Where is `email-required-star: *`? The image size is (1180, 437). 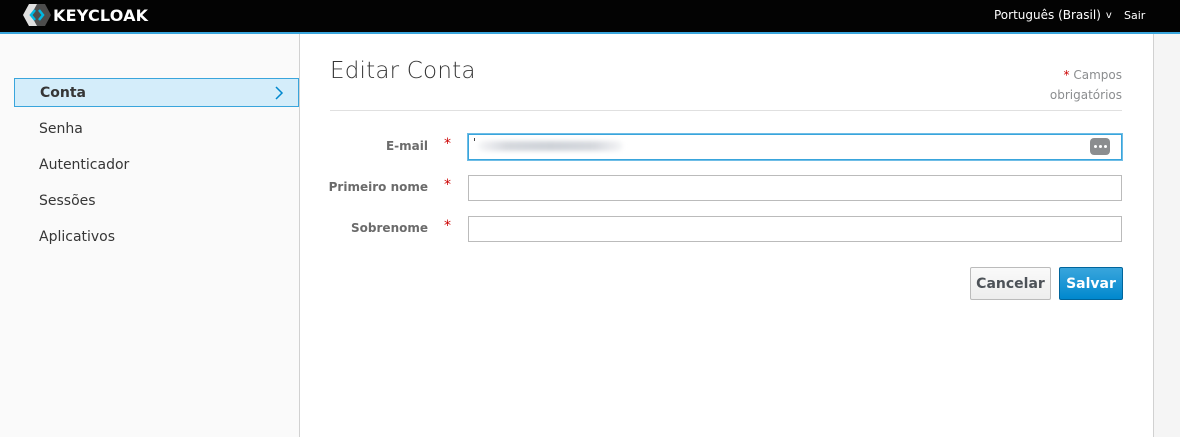
email-required-star: * is located at coordinates (447, 144).